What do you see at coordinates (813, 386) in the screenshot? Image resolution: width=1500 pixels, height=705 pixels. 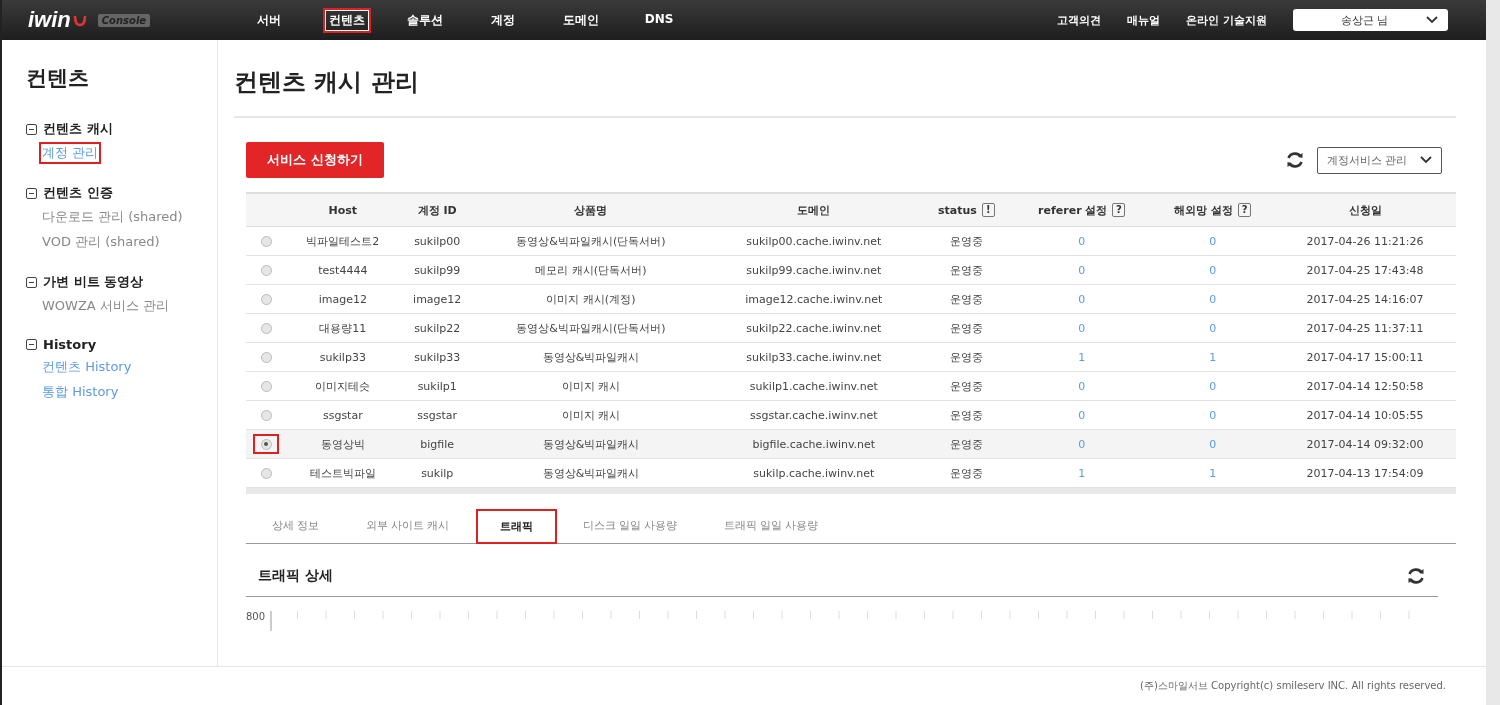 I see `table-cell: sukilp1.cache.iwinv.net` at bounding box center [813, 386].